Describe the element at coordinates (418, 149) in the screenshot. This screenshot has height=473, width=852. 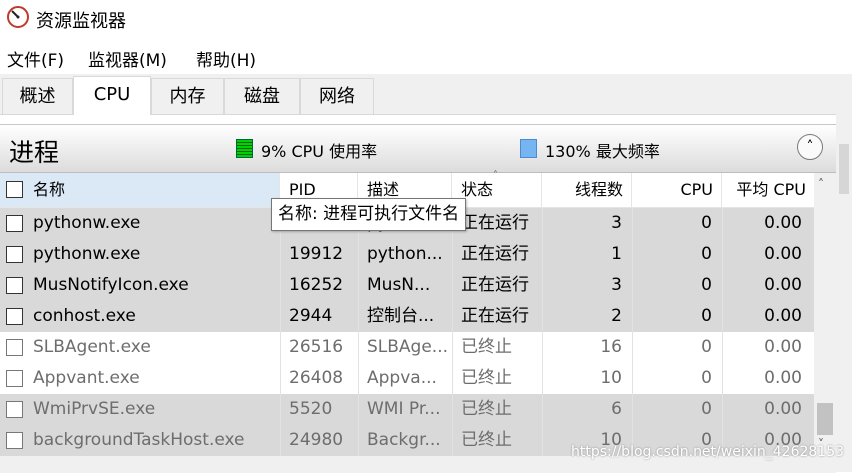
I see `processes-section-header: 进程 9% CPU 使用率 130% 最大频率 ˄` at that location.